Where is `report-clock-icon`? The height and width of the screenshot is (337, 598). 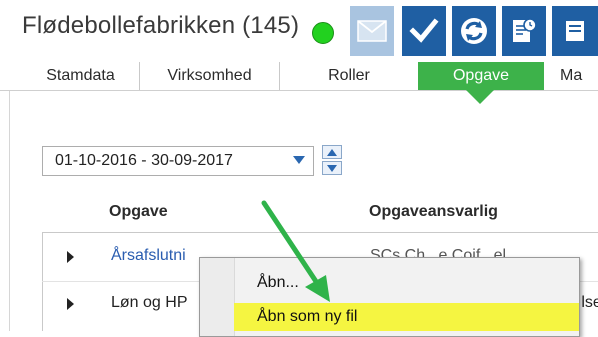 report-clock-icon is located at coordinates (525, 30).